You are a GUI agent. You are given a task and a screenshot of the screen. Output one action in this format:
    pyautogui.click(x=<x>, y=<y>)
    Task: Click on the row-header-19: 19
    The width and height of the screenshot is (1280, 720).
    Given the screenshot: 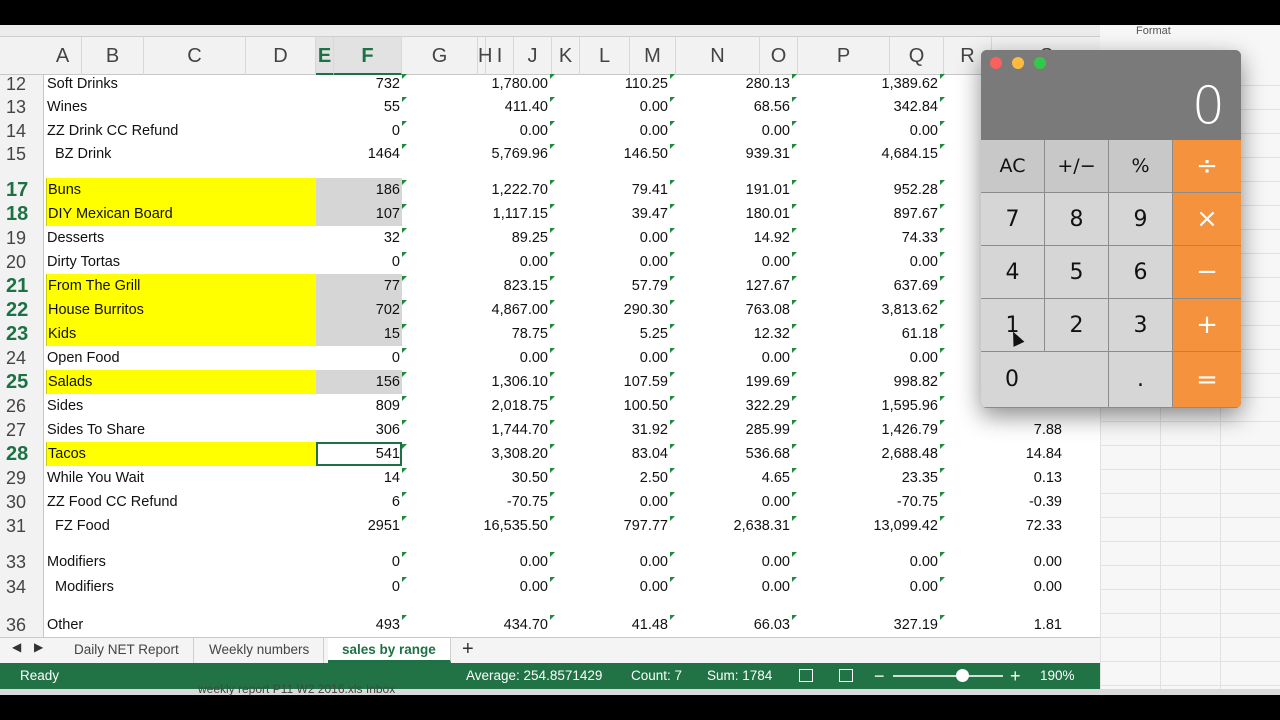 What is the action you would take?
    pyautogui.click(x=22, y=238)
    